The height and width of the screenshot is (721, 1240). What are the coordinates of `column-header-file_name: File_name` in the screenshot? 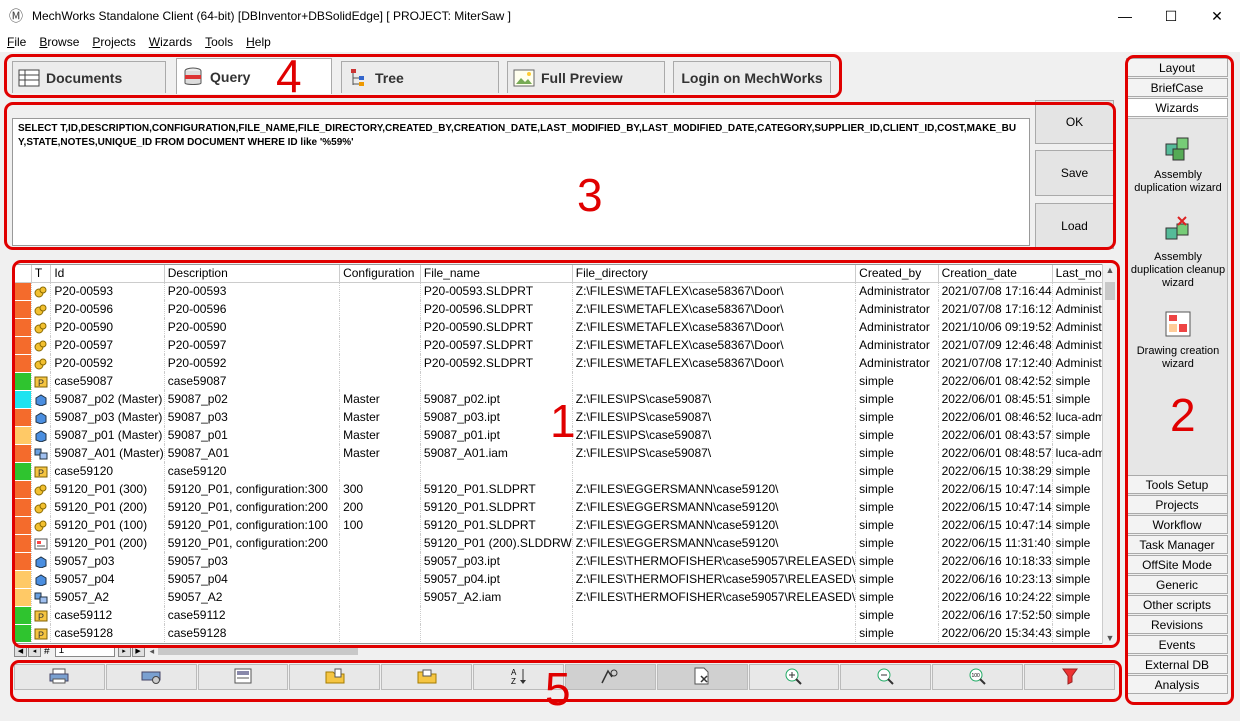 It's located at (496, 274).